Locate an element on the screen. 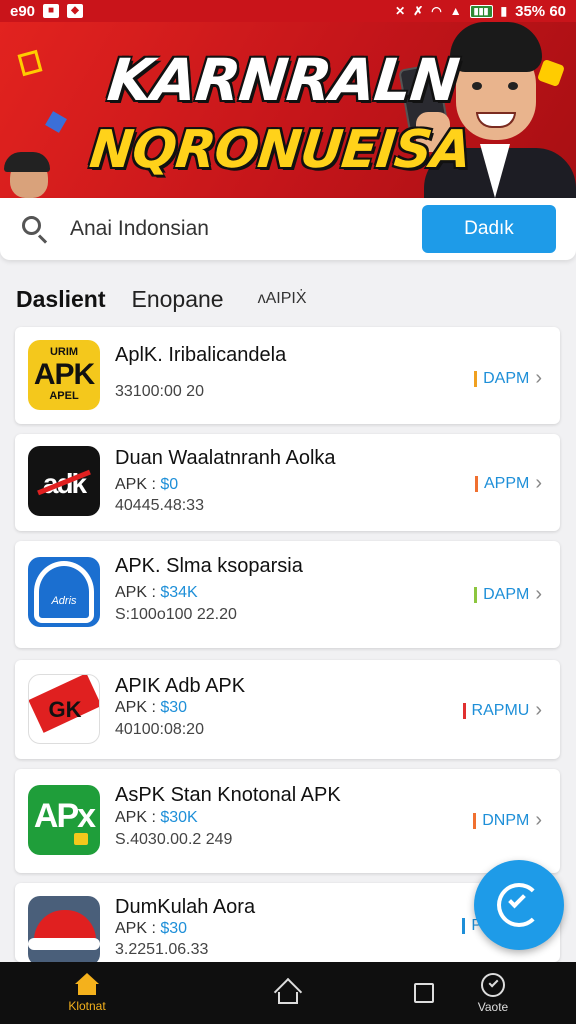 The width and height of the screenshot is (576, 1024). status-right-text: 35% 60 is located at coordinates (540, 11).